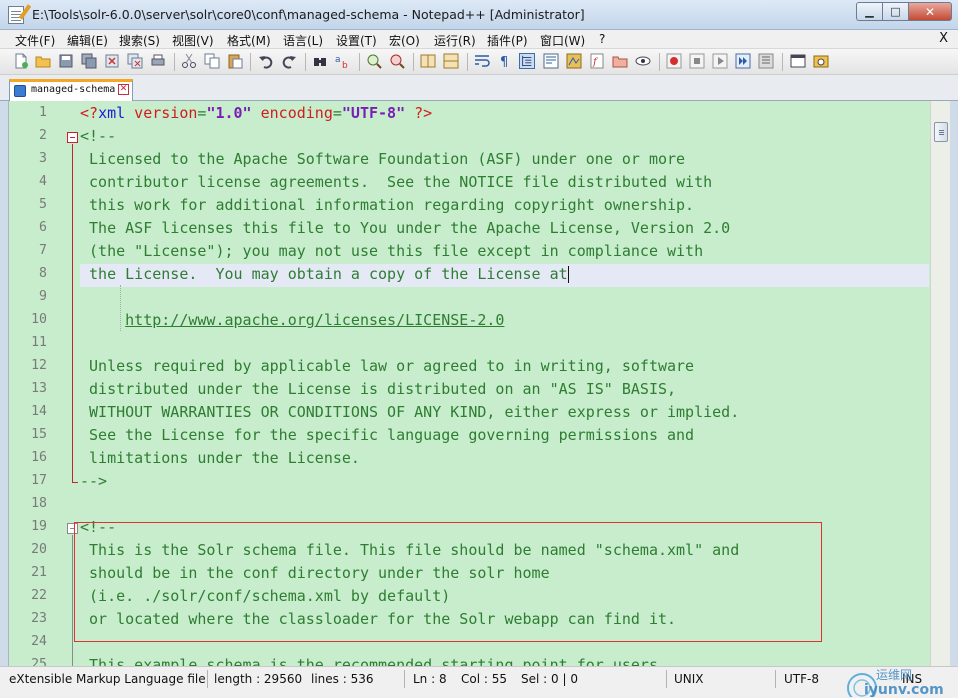  What do you see at coordinates (66, 61) in the screenshot?
I see `save-icon` at bounding box center [66, 61].